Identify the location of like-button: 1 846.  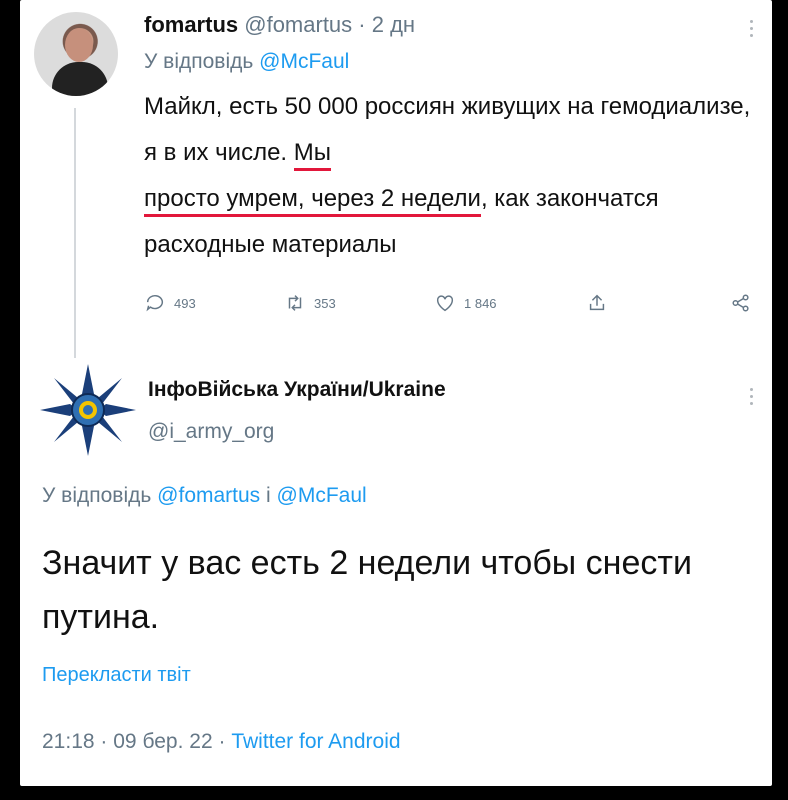
(465, 303).